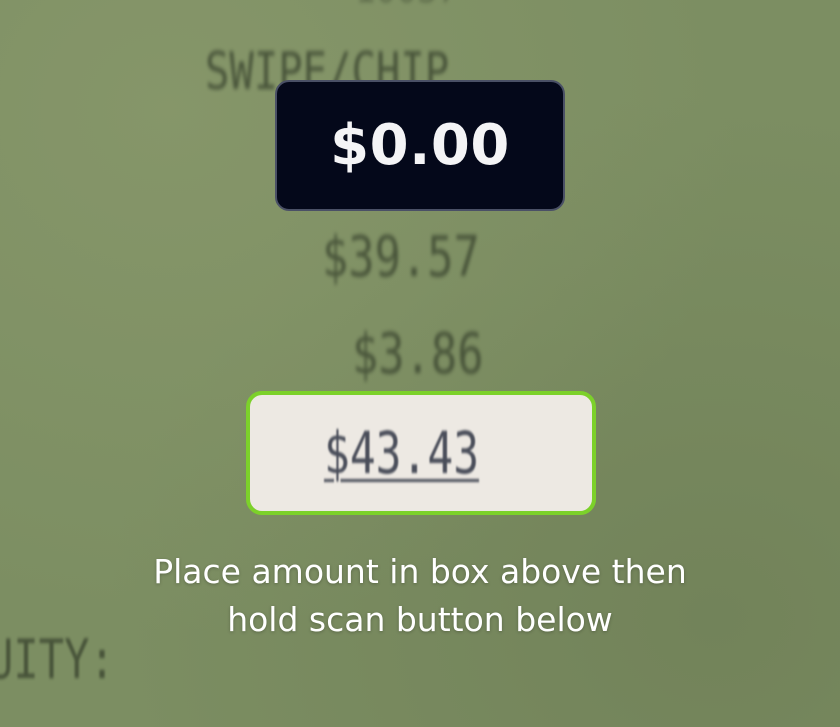 The image size is (840, 727). I want to click on scanned-amount-display: $0.00, so click(420, 145).